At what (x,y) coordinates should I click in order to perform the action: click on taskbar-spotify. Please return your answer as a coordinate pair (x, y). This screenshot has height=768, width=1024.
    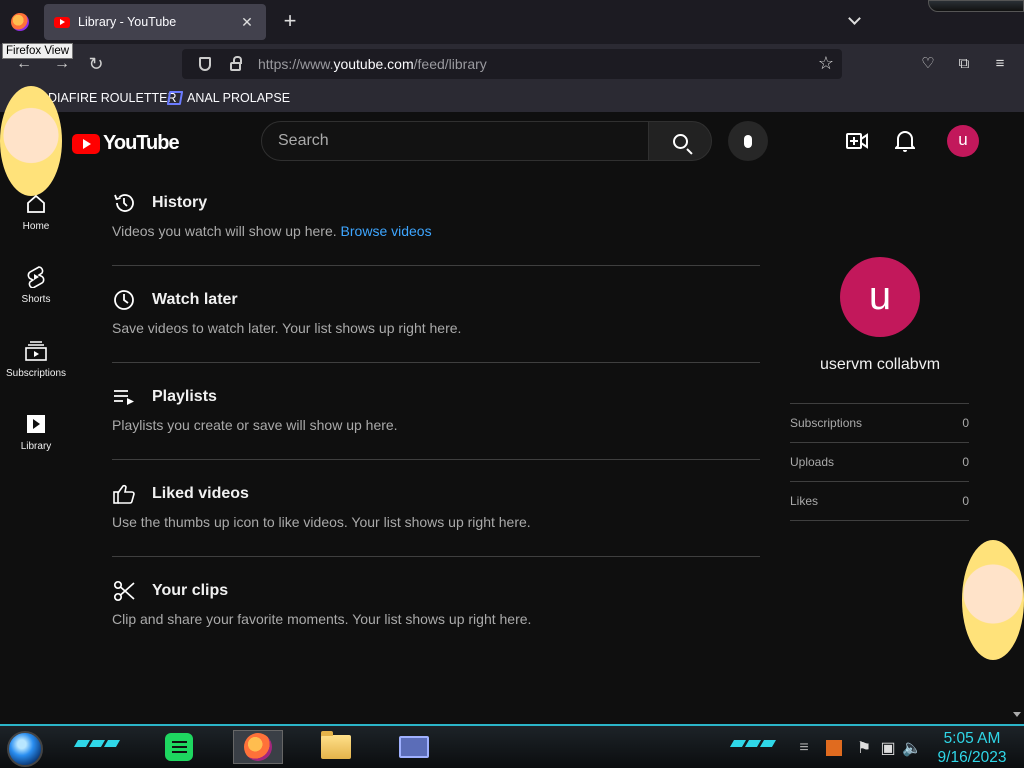
    Looking at the image, I should click on (179, 747).